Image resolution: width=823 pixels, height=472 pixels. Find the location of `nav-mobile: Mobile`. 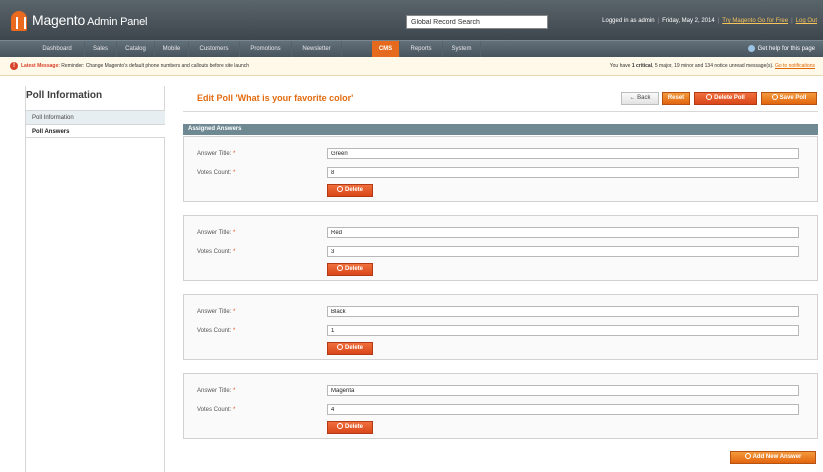

nav-mobile: Mobile is located at coordinates (172, 49).